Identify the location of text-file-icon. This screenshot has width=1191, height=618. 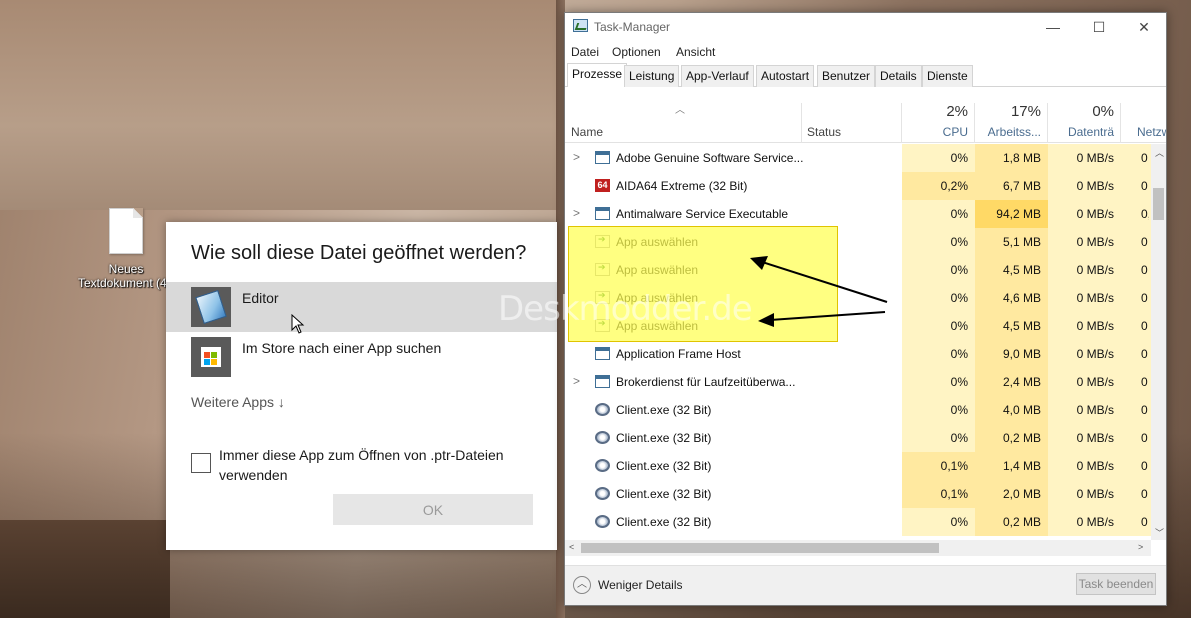
(126, 231).